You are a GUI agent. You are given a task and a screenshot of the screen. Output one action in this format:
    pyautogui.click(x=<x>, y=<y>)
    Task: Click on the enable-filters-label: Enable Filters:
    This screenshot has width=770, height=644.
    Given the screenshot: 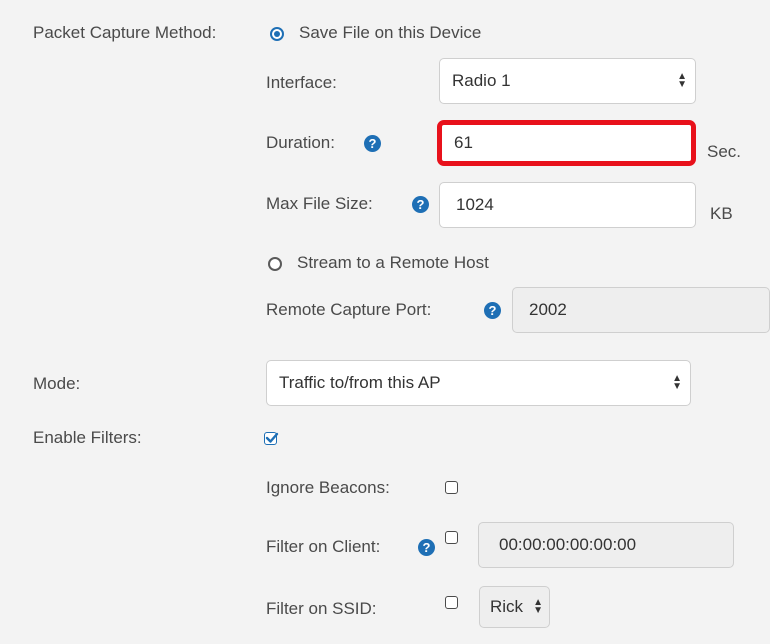 What is the action you would take?
    pyautogui.click(x=87, y=437)
    